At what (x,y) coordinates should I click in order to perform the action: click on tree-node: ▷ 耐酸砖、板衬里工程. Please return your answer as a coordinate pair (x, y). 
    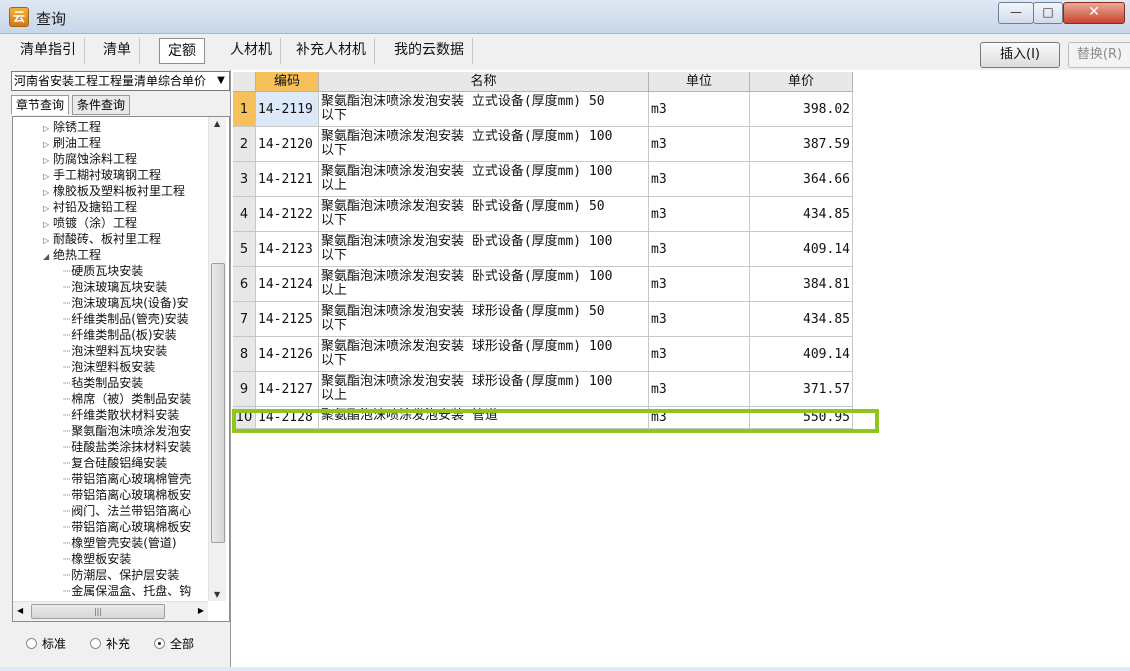
    Looking at the image, I should click on (102, 239).